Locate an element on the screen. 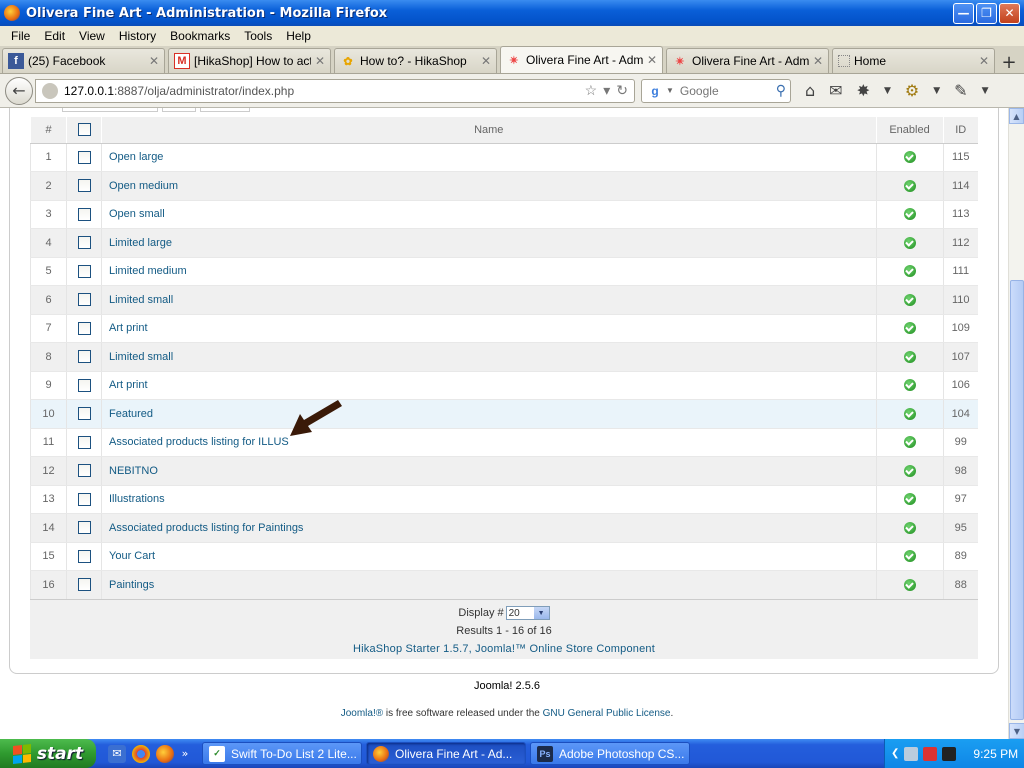 Image resolution: width=1024 pixels, height=768 pixels. item-name-link: NEBITNO is located at coordinates (488, 471).